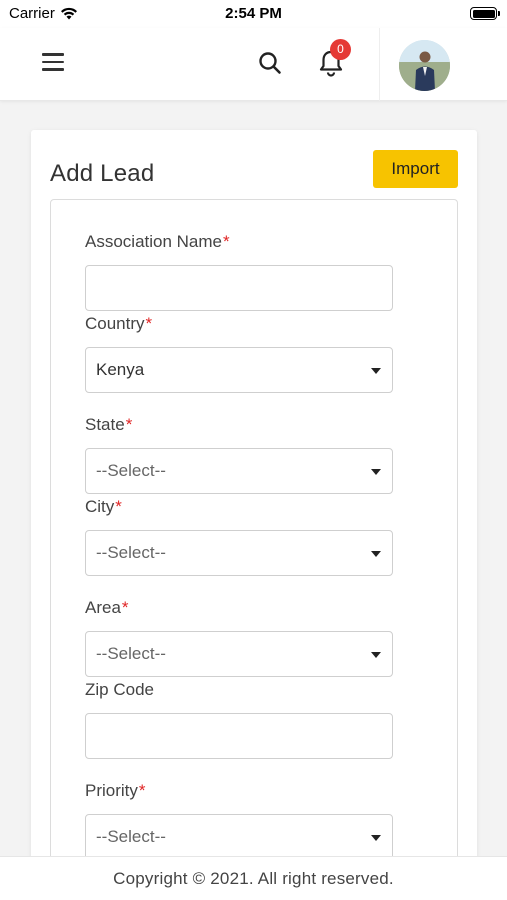 The height and width of the screenshot is (900, 507). I want to click on zip-code-label-text: Zip Code, so click(119, 689).